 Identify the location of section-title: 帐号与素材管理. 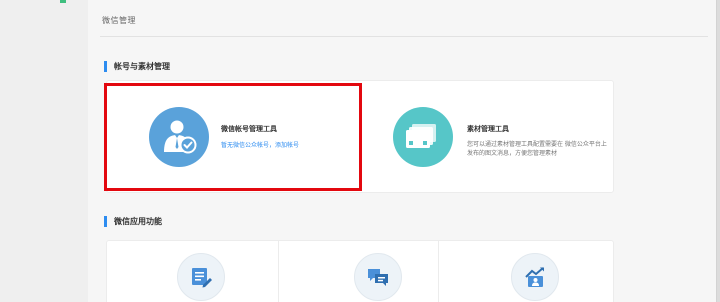
(142, 66).